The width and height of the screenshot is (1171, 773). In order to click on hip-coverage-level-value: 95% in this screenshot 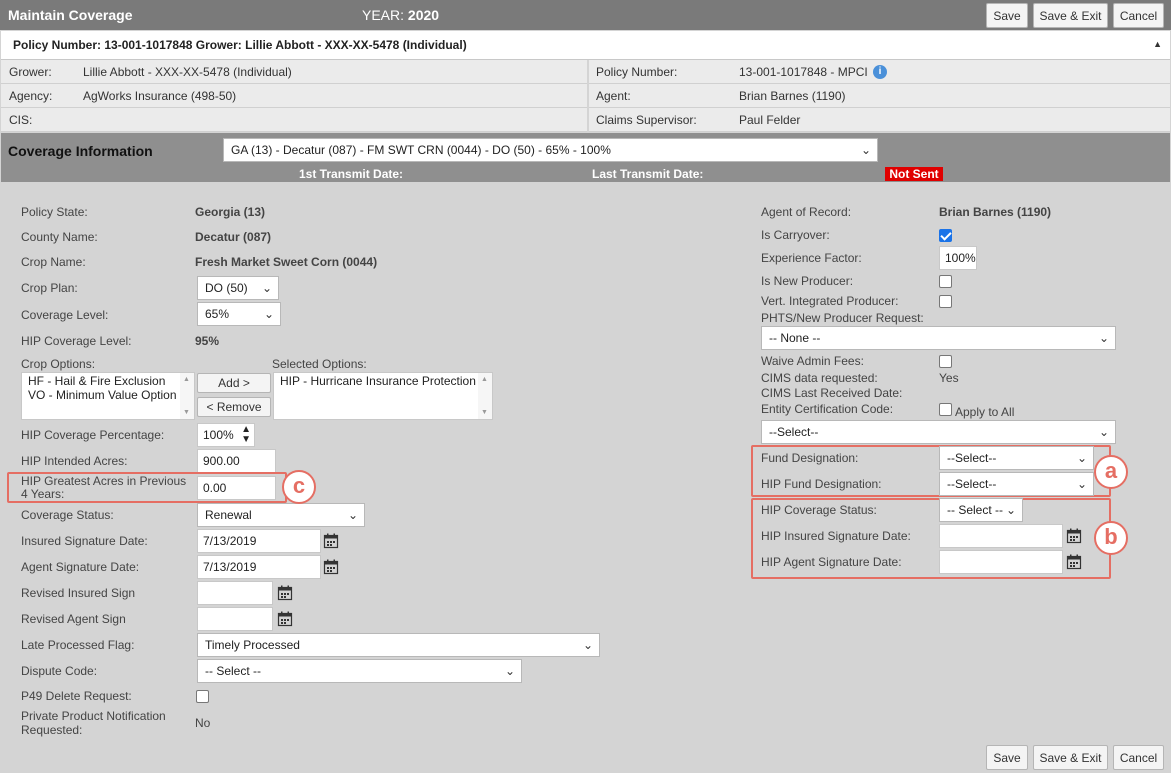, I will do `click(207, 341)`.